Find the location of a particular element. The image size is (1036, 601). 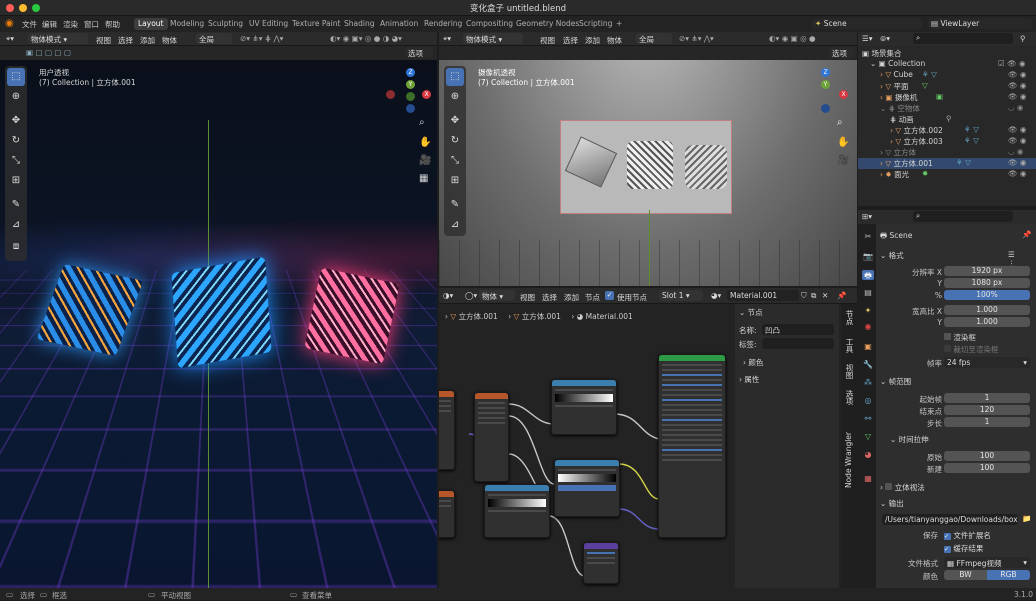

tab-animation: Animation is located at coordinates (399, 24).